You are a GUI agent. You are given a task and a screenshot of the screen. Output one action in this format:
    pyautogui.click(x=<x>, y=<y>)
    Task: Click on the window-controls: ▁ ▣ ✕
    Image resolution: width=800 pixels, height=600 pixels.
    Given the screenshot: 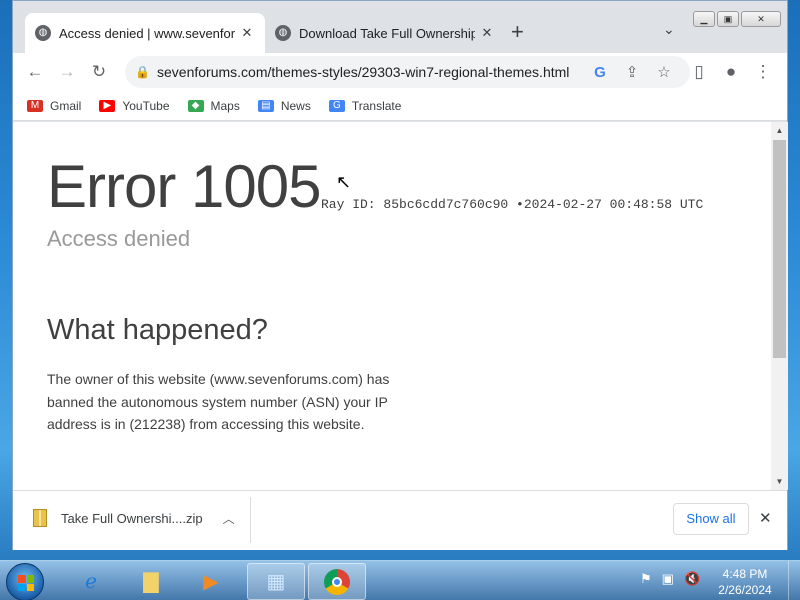 What is the action you would take?
    pyautogui.click(x=737, y=19)
    